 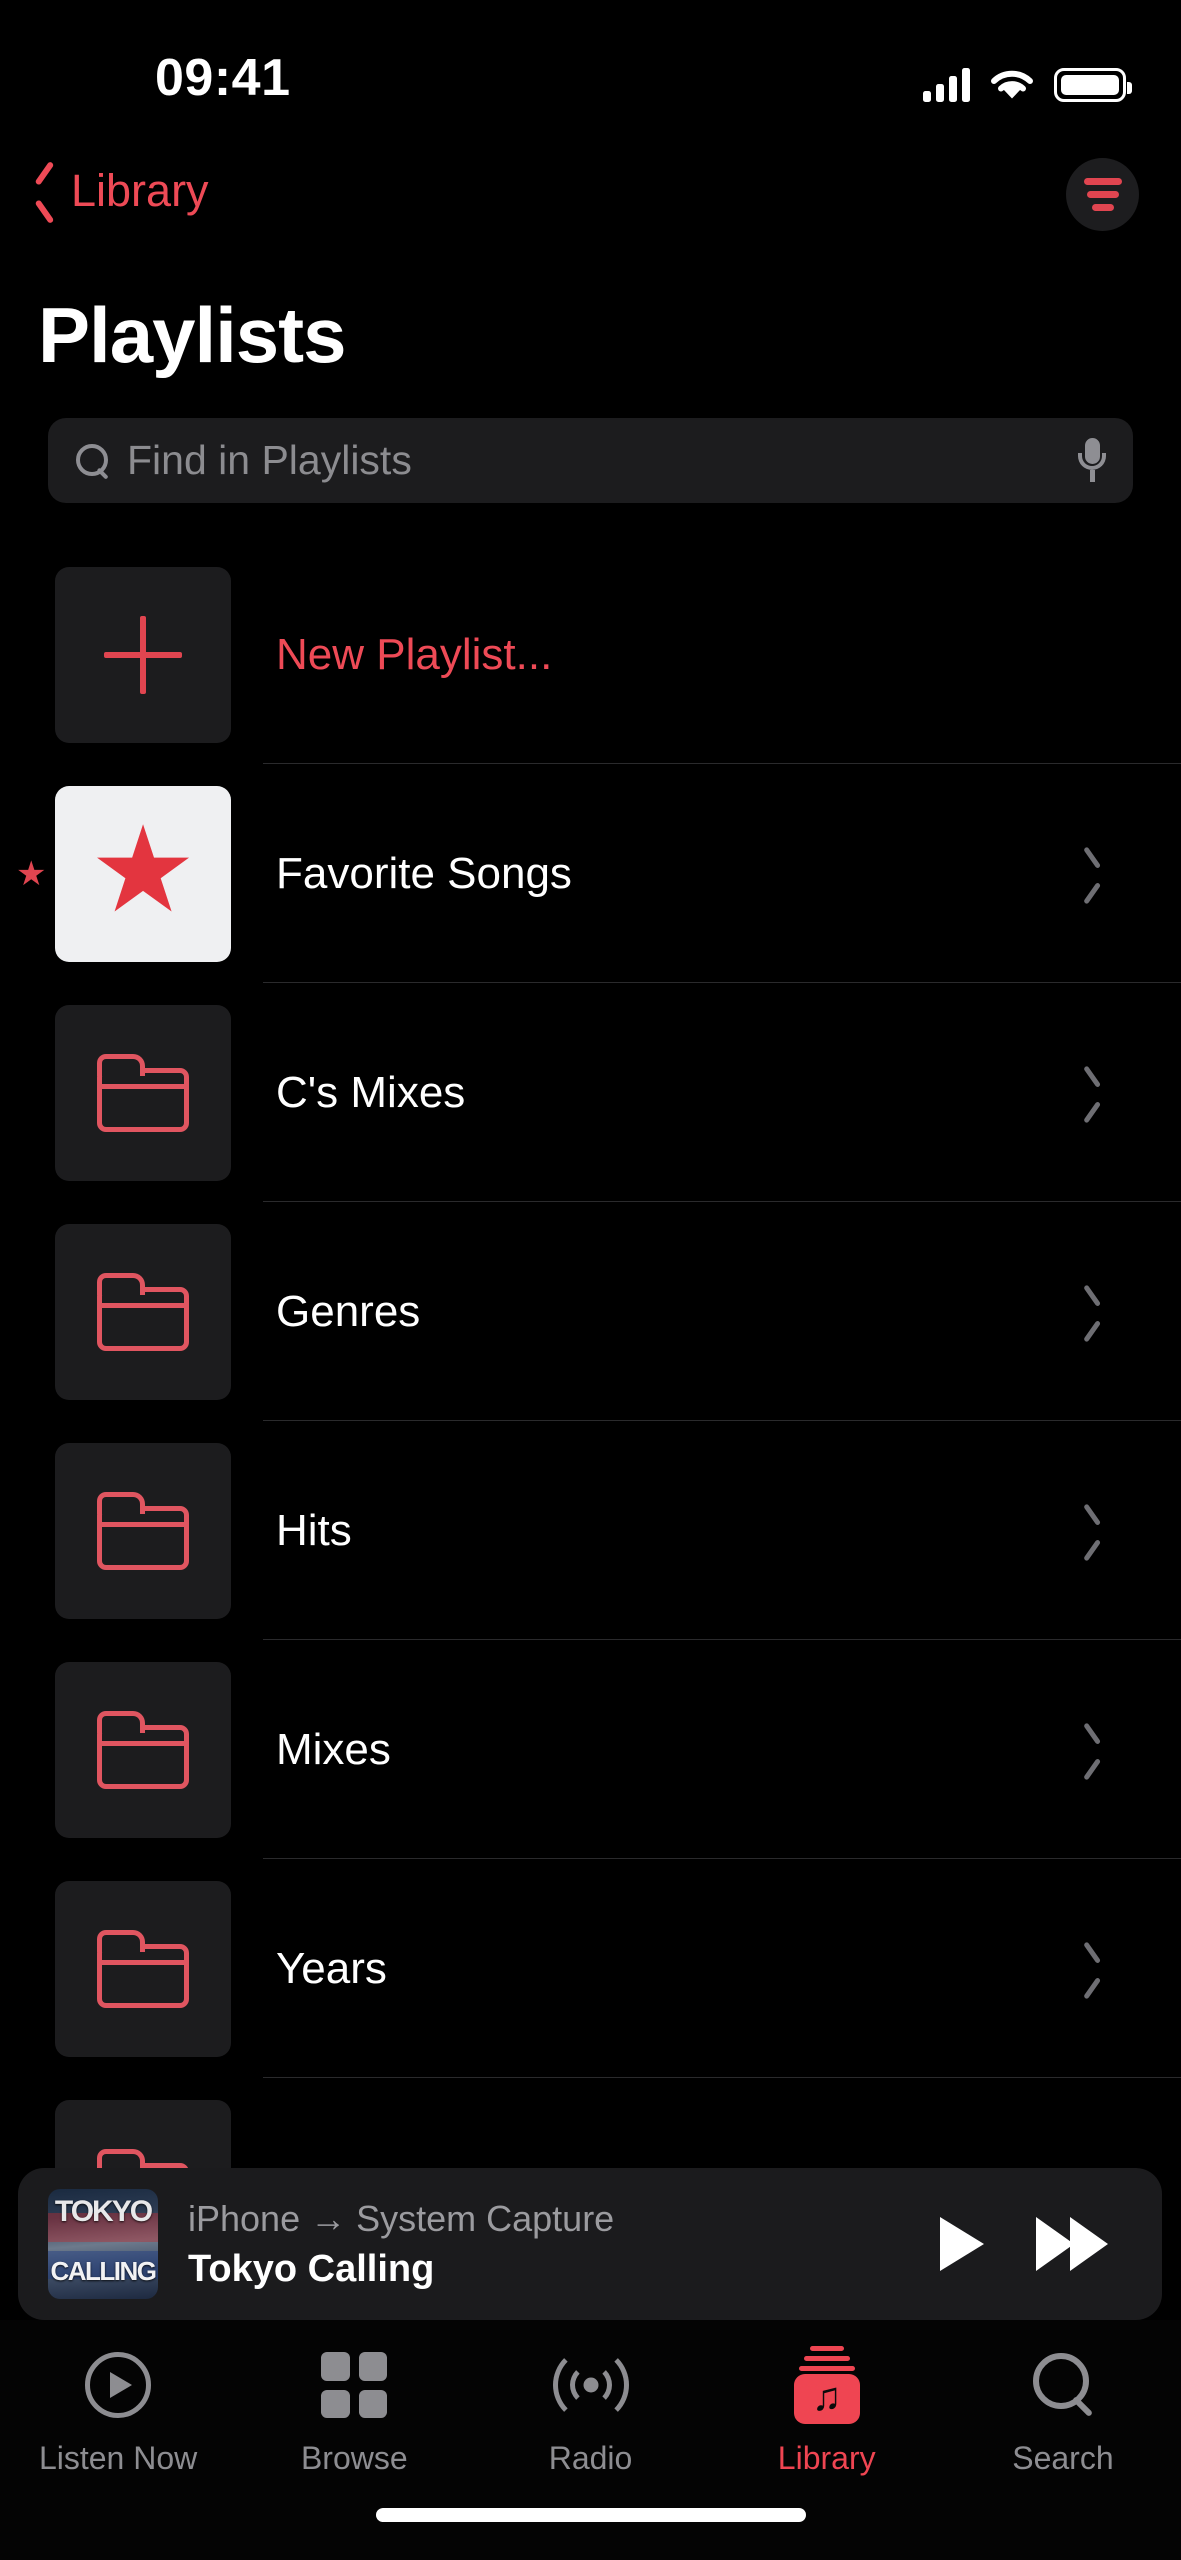 I want to click on home-indicator, so click(x=590, y=2515).